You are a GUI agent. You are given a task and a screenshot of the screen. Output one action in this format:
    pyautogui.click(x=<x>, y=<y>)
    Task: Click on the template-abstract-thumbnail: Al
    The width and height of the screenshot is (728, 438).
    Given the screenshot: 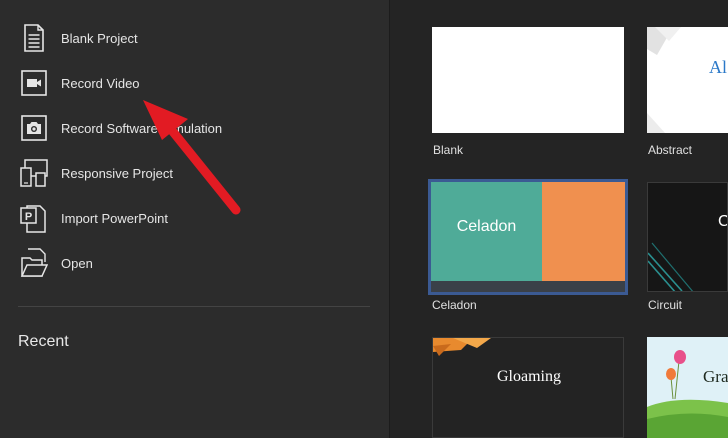 What is the action you would take?
    pyautogui.click(x=687, y=80)
    